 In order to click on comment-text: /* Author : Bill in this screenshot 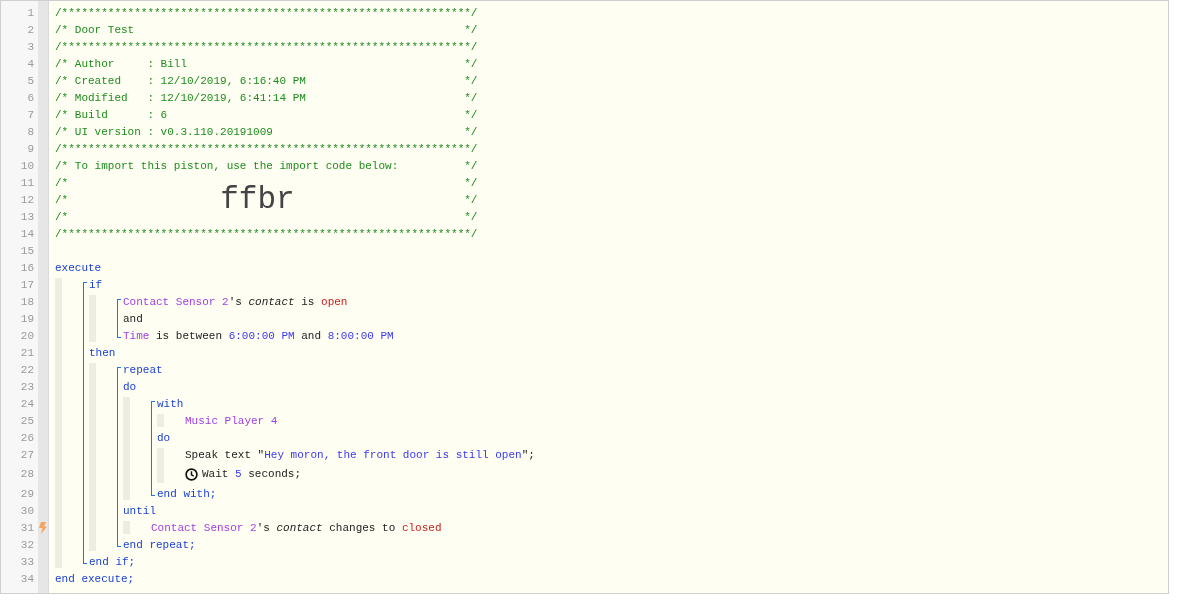, I will do `click(121, 63)`.